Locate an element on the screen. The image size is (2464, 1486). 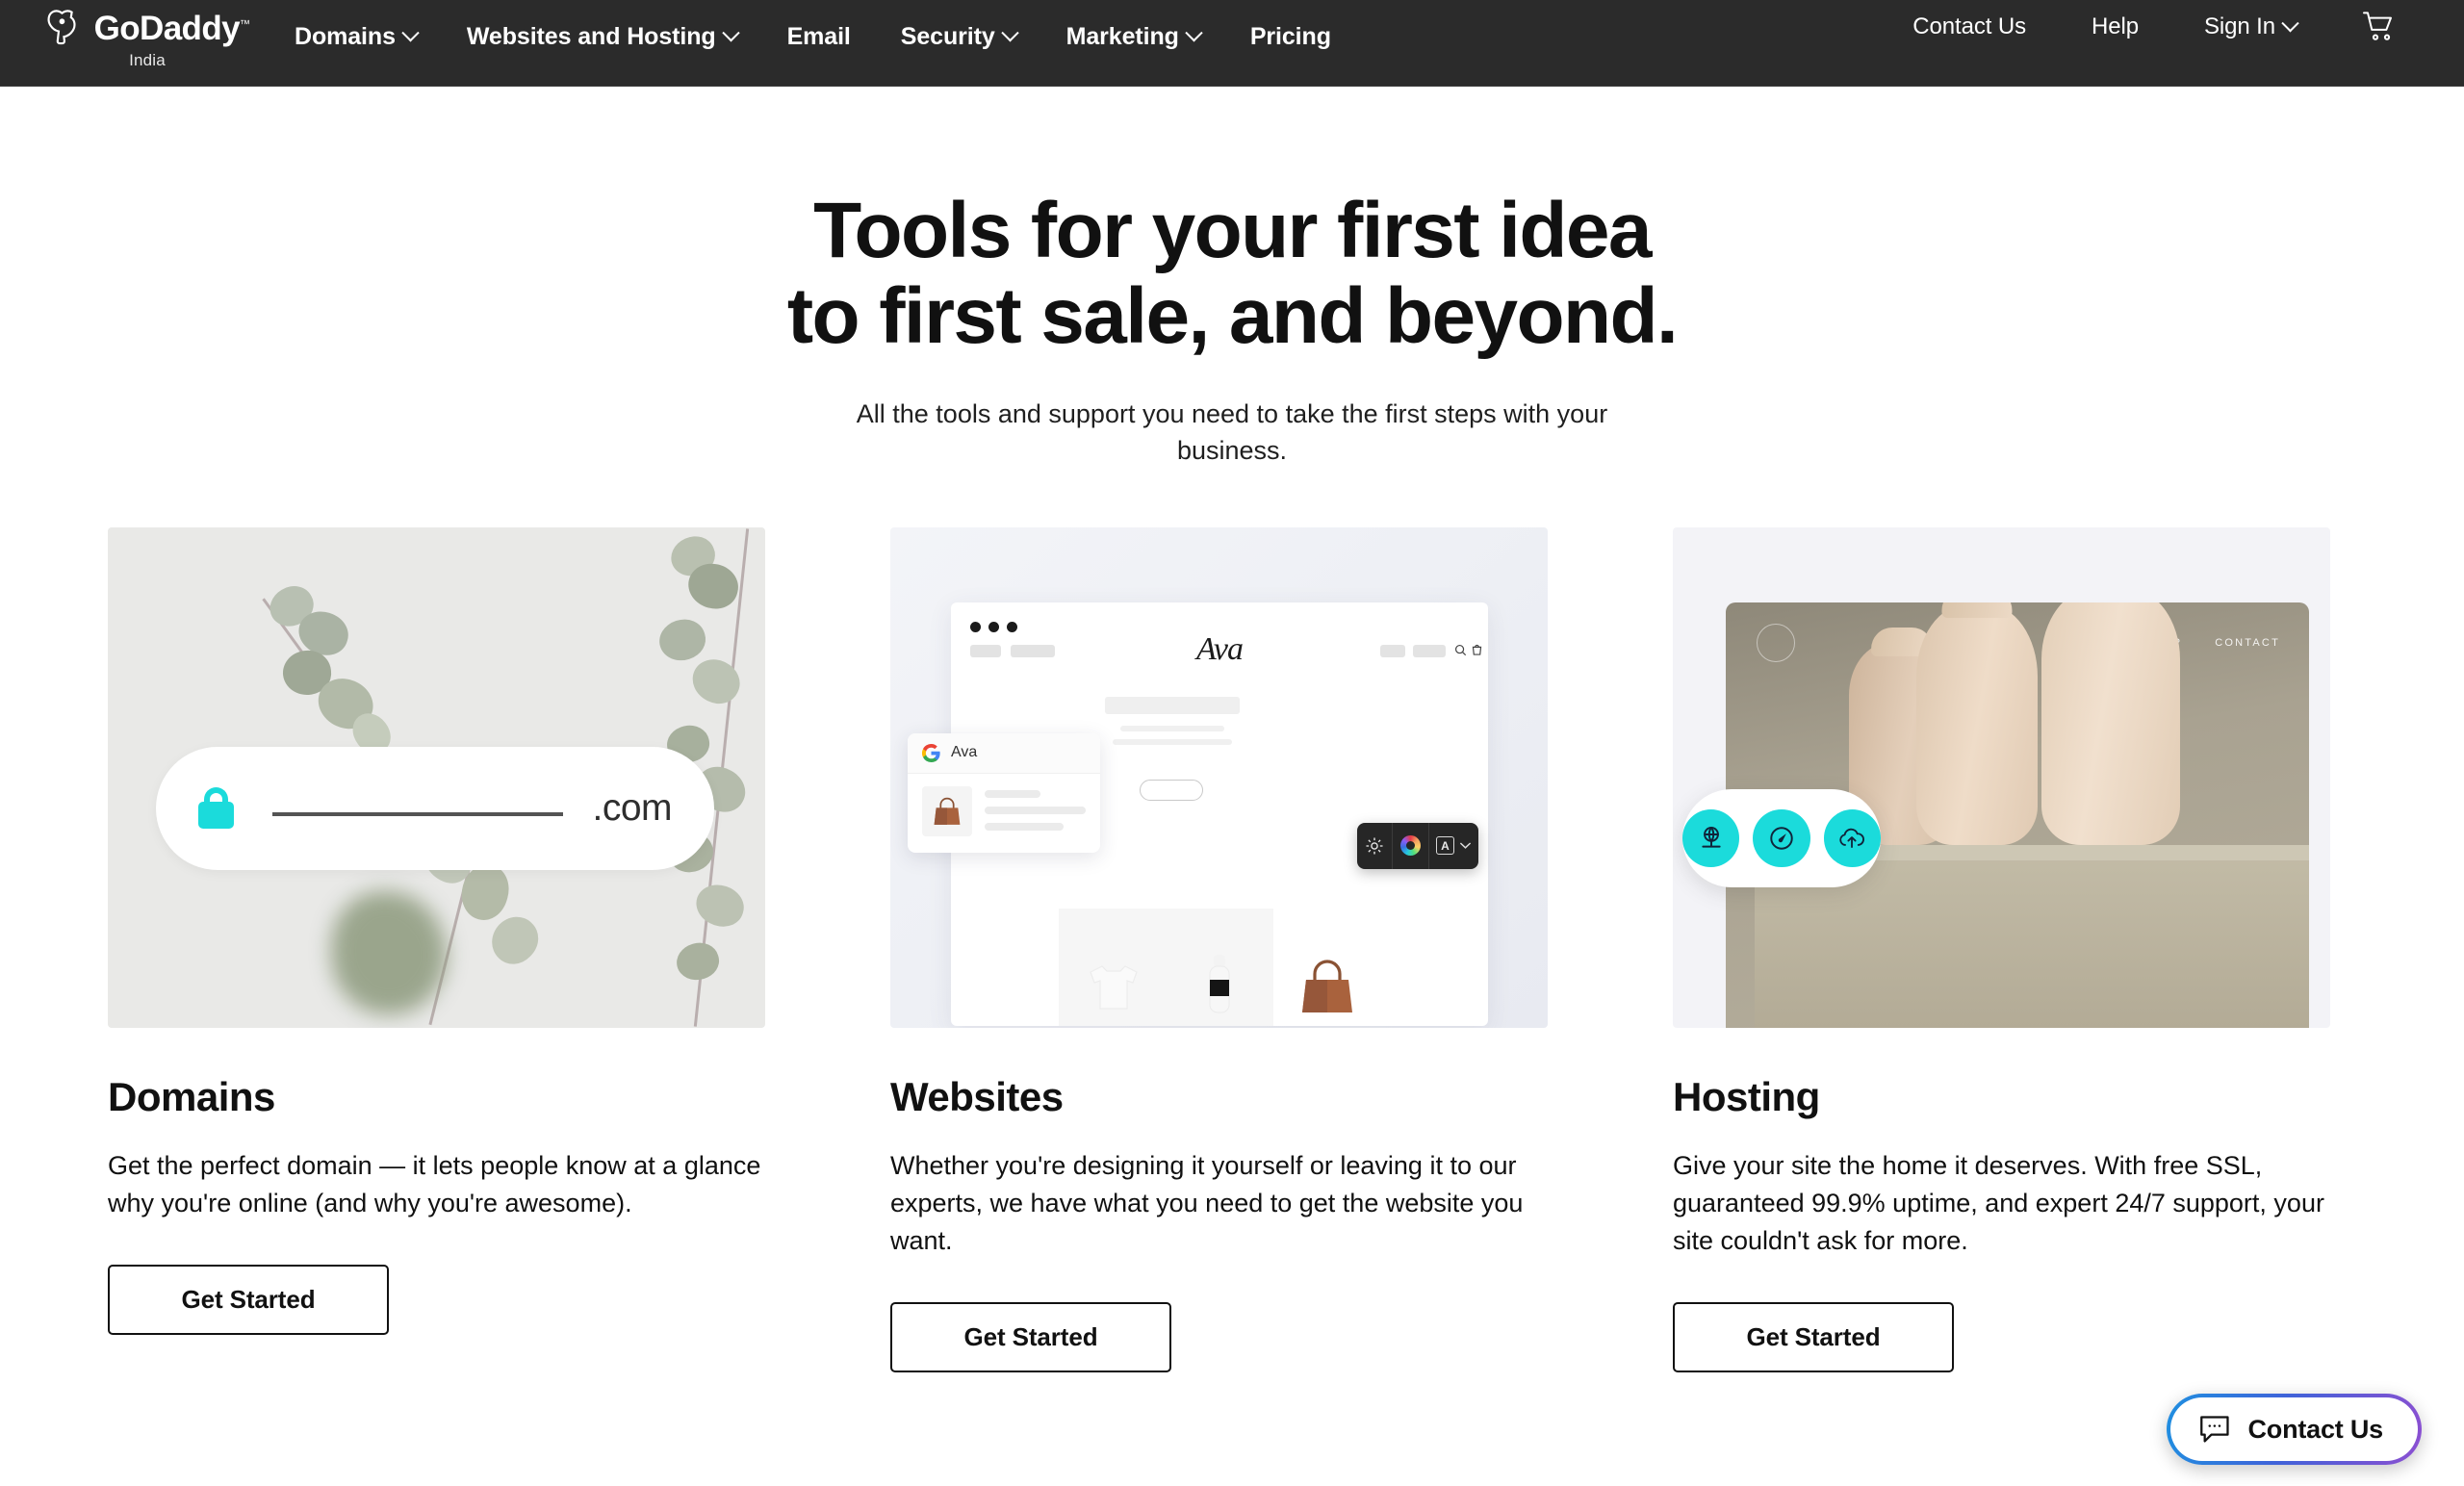
domain-input-line is located at coordinates (418, 813).